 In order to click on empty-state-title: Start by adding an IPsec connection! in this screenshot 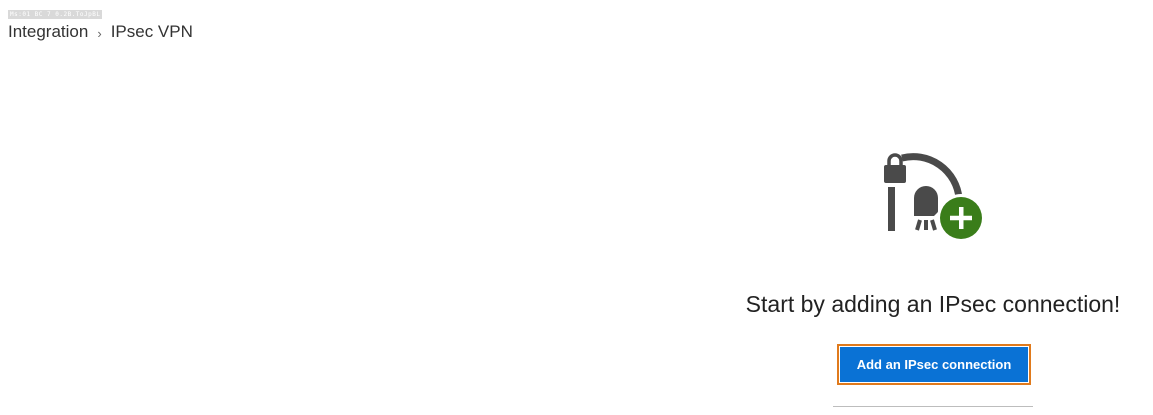, I will do `click(933, 304)`.